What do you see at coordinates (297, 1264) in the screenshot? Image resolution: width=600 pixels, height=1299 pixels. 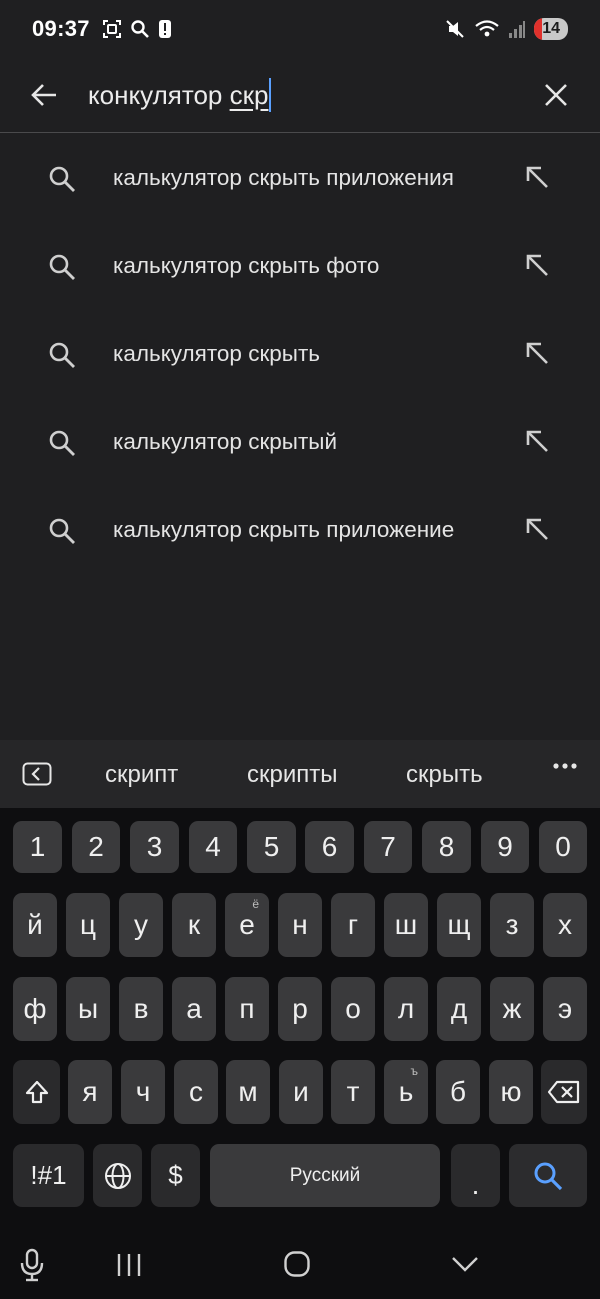 I see `home-icon` at bounding box center [297, 1264].